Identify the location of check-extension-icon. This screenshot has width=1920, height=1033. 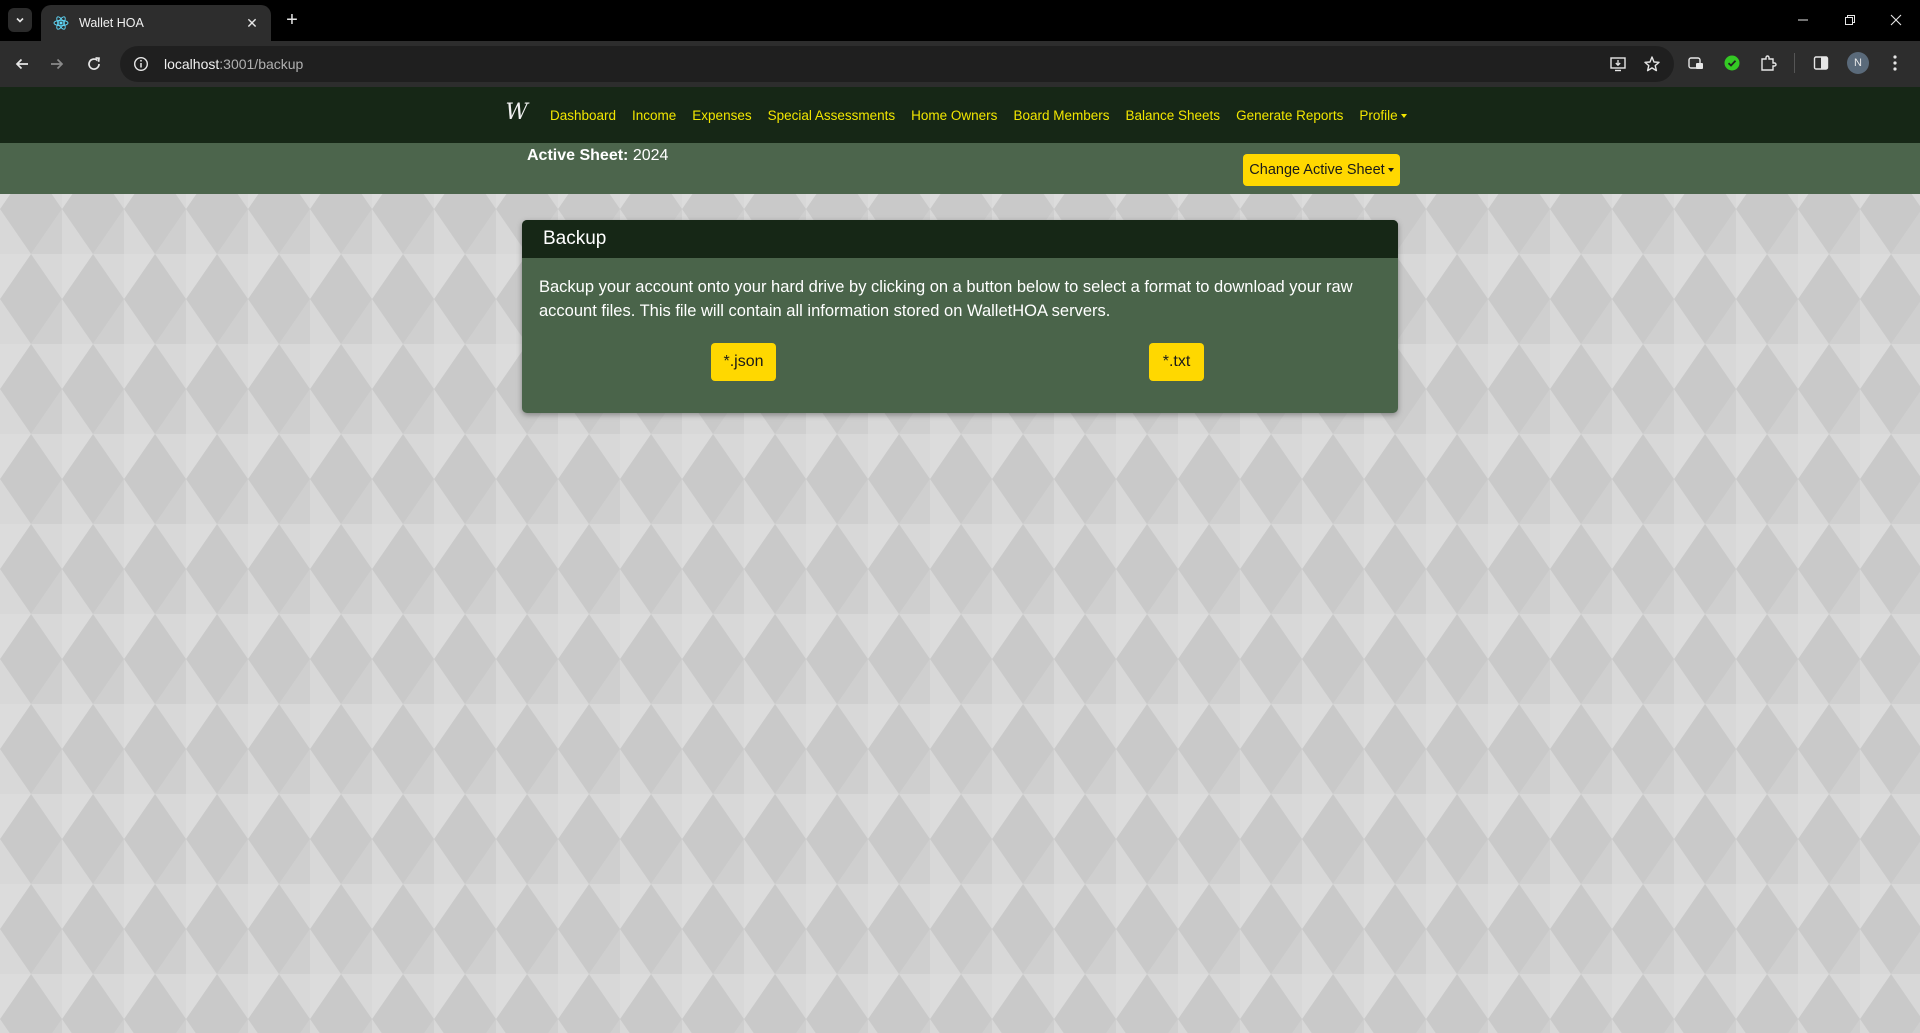
(1732, 63).